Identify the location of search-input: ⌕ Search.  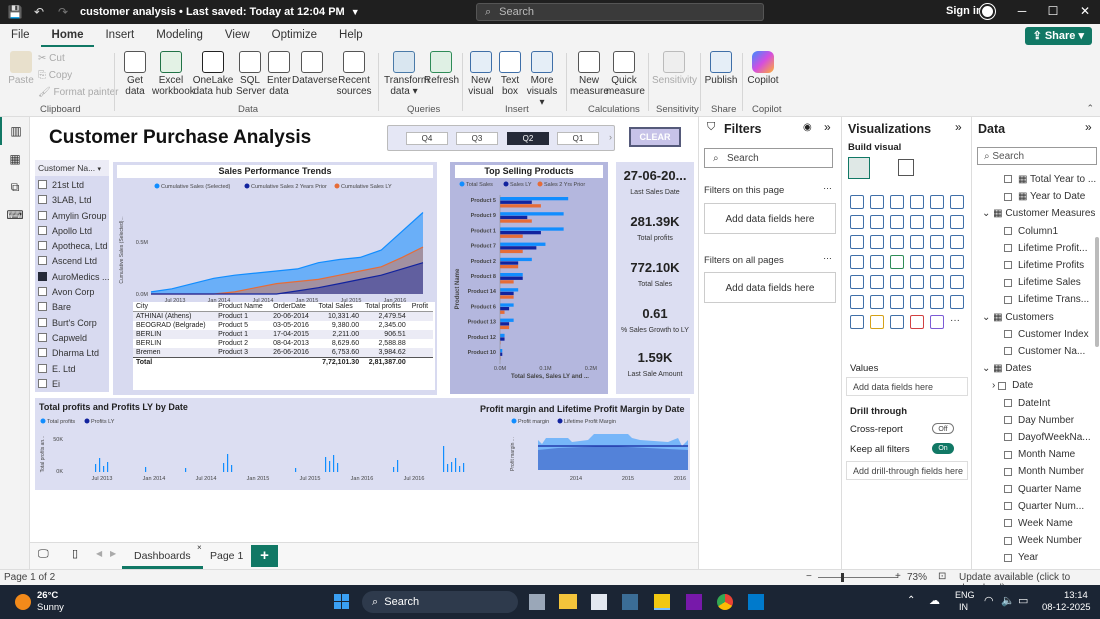
(620, 12).